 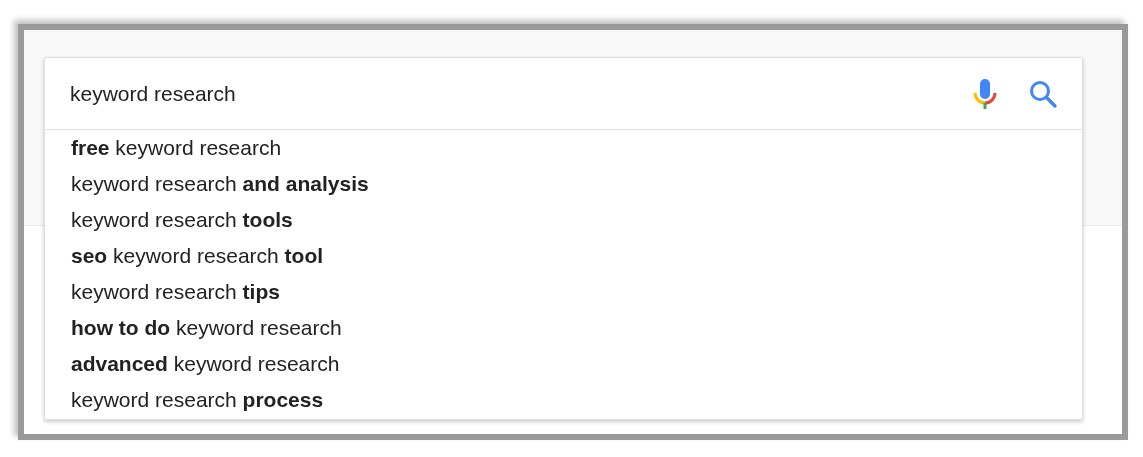 What do you see at coordinates (563, 220) in the screenshot?
I see `suggestion-item: keyword research tools` at bounding box center [563, 220].